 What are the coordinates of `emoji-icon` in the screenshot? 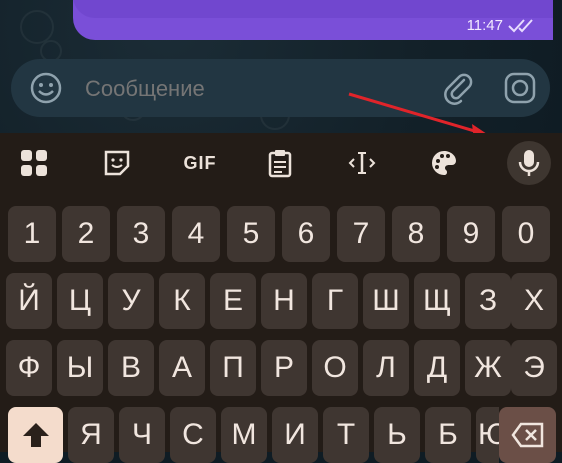 It's located at (46, 88).